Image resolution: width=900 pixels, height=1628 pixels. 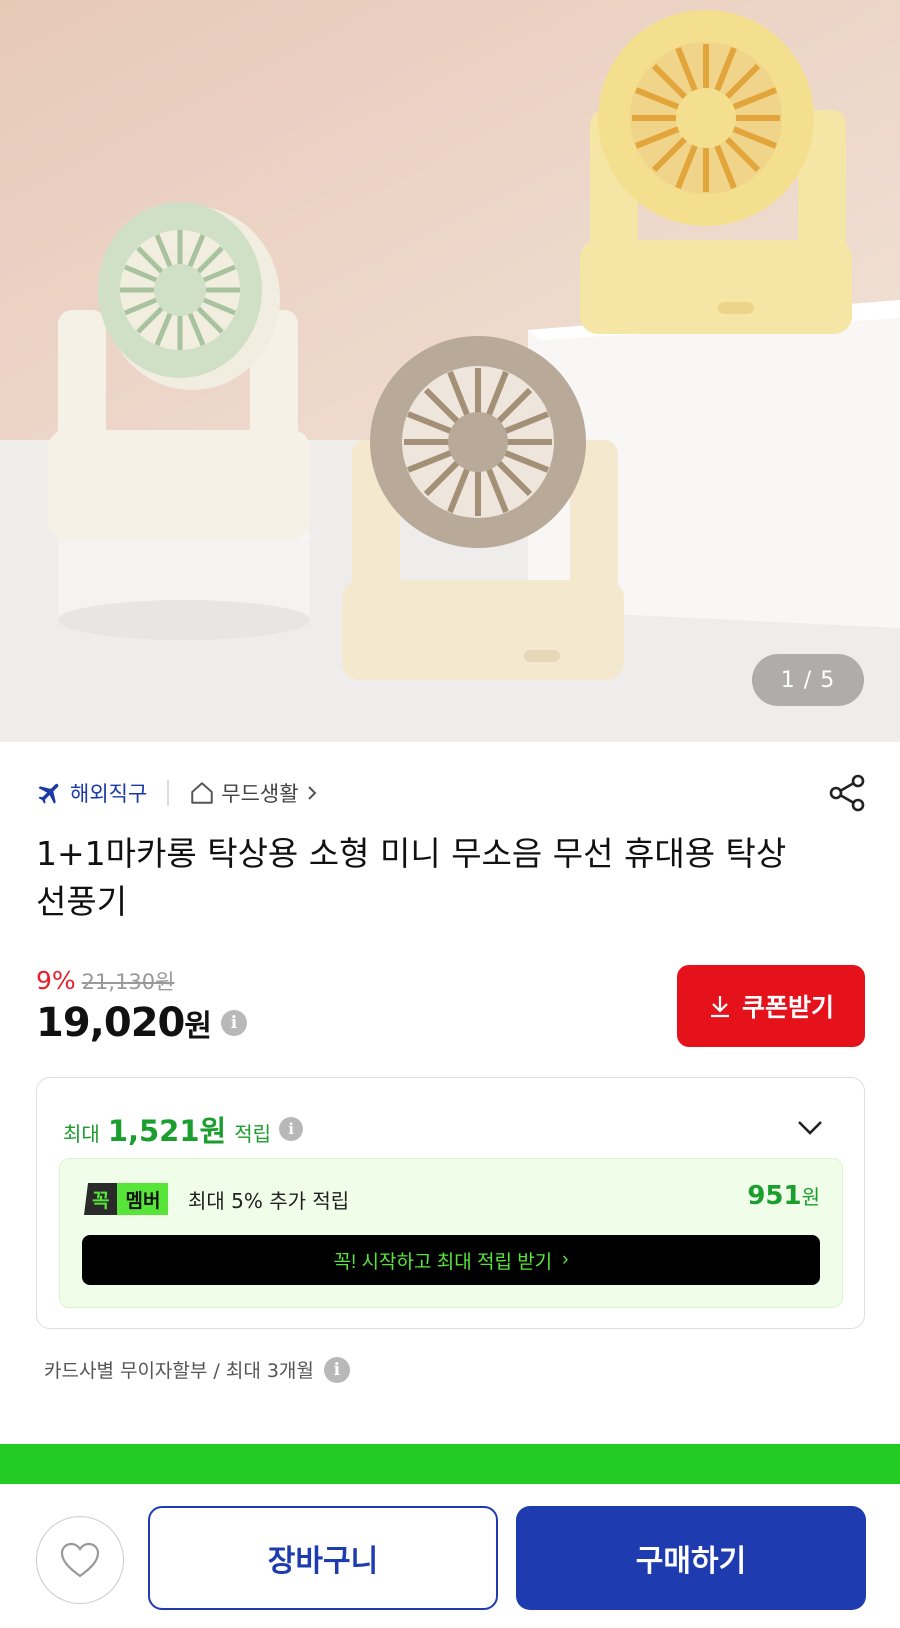 I want to click on max-points-row: 최대 1,521원 적립 i, so click(x=183, y=1129).